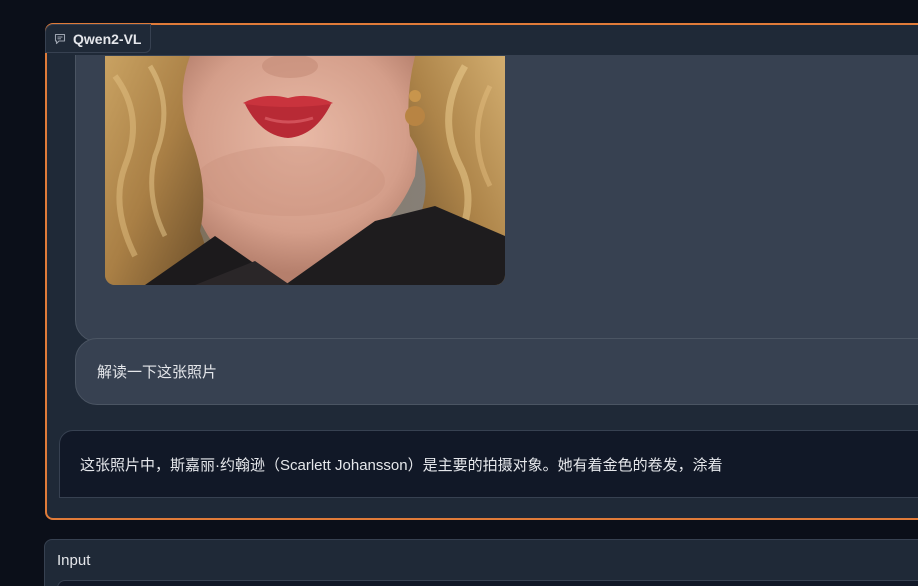  Describe the element at coordinates (74, 560) in the screenshot. I see `input-label: Input` at that location.